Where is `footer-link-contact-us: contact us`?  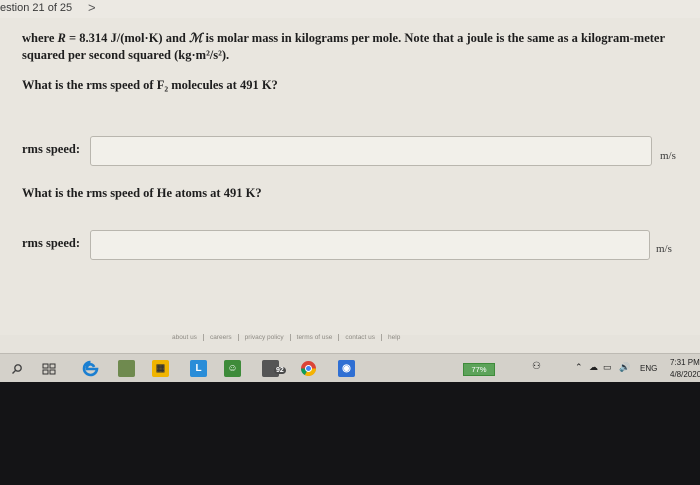 footer-link-contact-us: contact us is located at coordinates (361, 337).